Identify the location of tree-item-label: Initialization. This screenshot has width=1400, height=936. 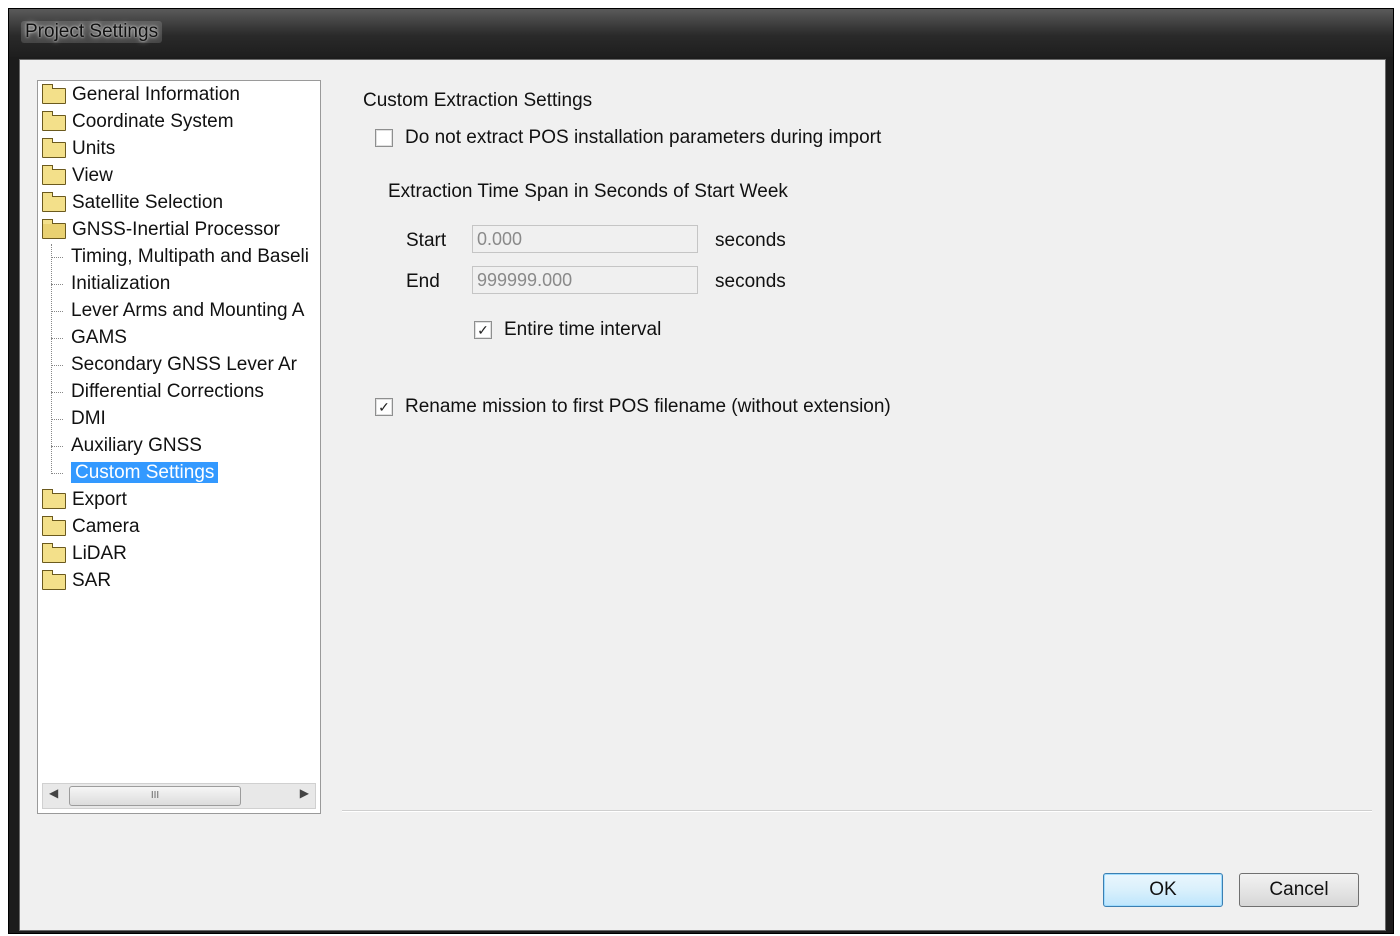
(121, 283).